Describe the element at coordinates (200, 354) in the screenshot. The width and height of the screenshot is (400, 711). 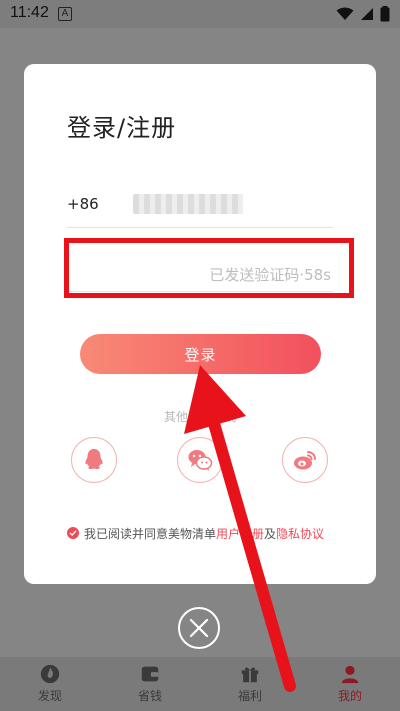
I see `login-button: 登录` at that location.